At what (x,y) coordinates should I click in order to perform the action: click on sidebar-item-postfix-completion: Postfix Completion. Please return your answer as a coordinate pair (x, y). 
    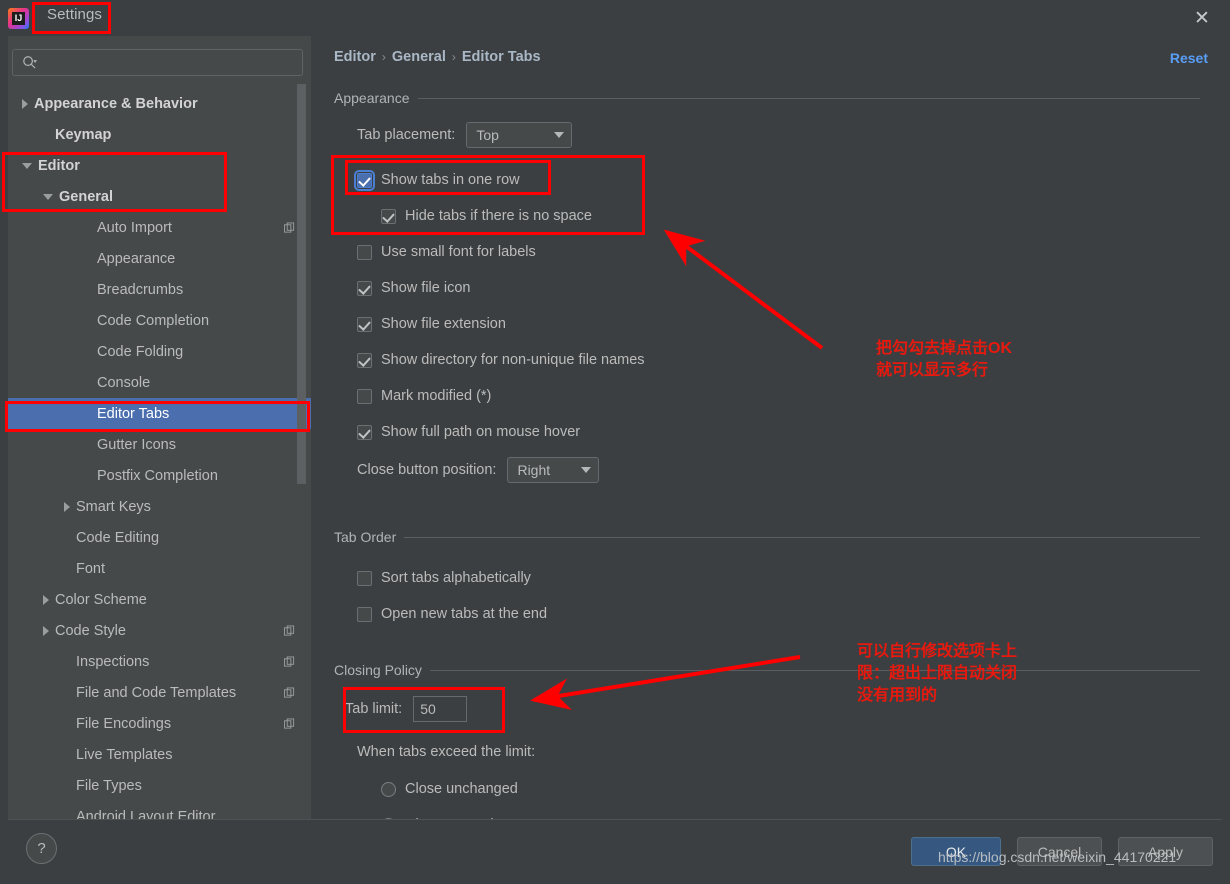
    Looking at the image, I should click on (159, 475).